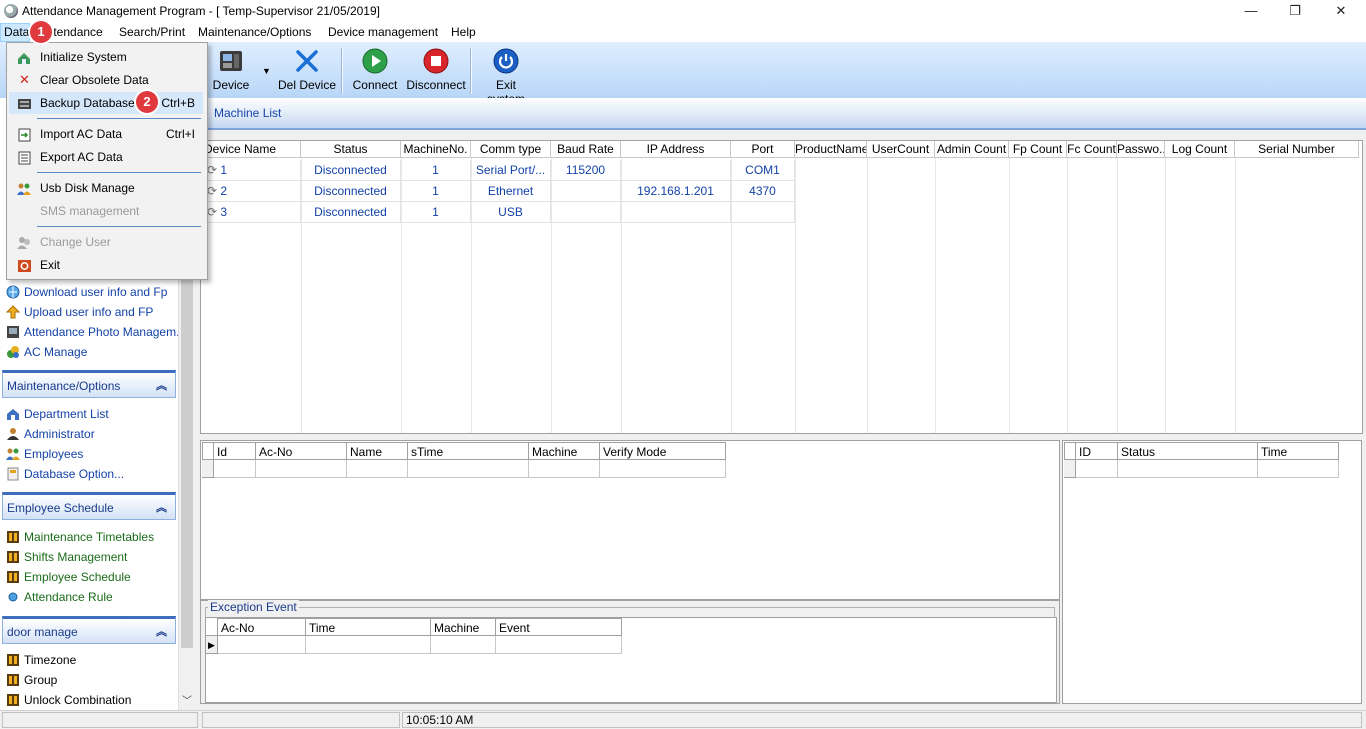  Describe the element at coordinates (506, 76) in the screenshot. I see `exit-system-button: Exit system` at that location.